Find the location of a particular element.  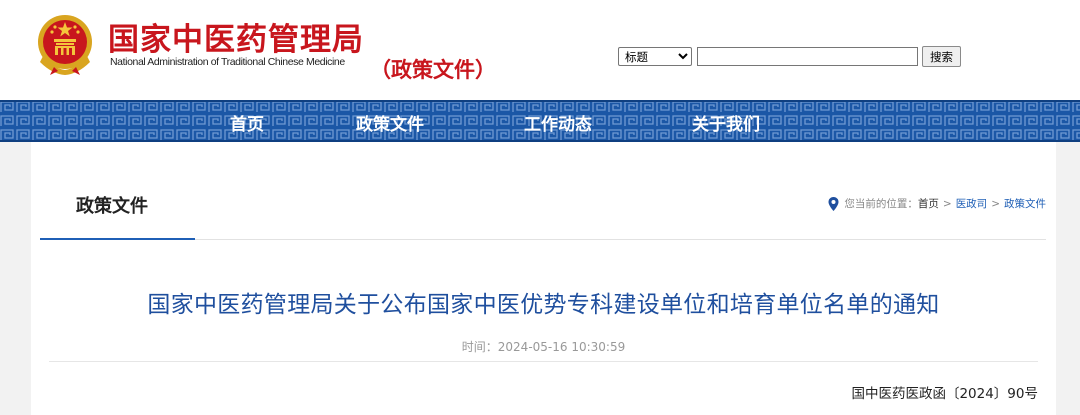

search-input is located at coordinates (807, 56).